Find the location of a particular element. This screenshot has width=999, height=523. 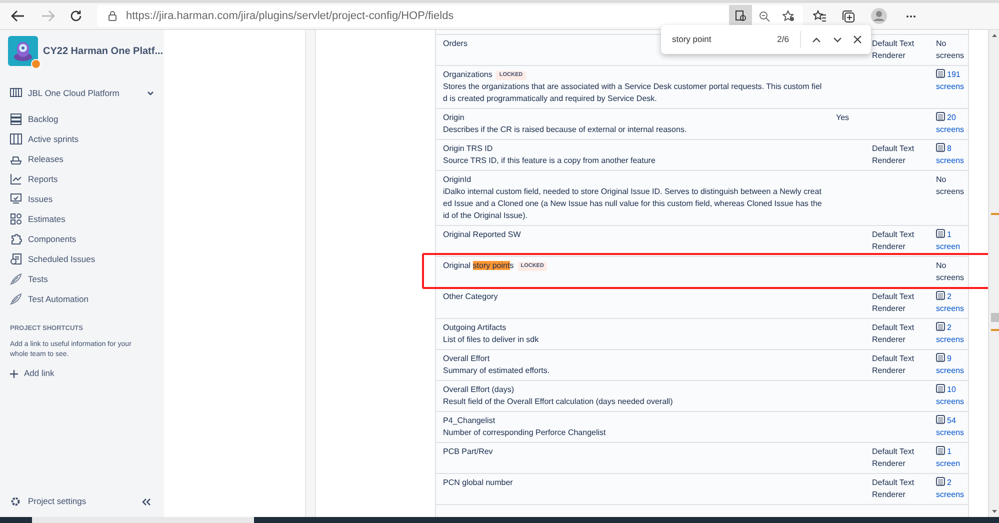

read-aloud-button is located at coordinates (740, 16).